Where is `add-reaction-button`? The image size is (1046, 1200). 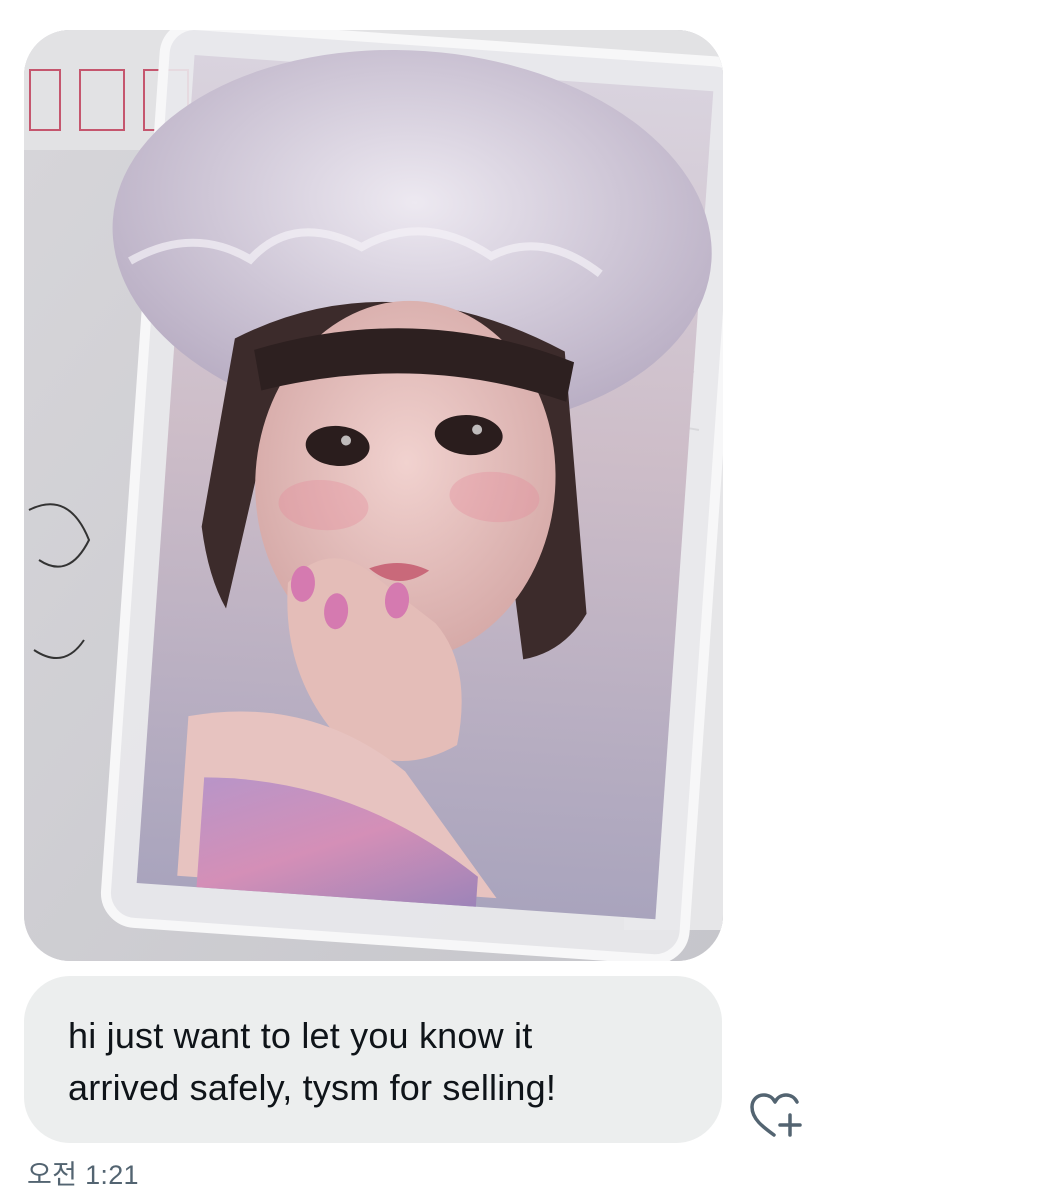 add-reaction-button is located at coordinates (776, 1115).